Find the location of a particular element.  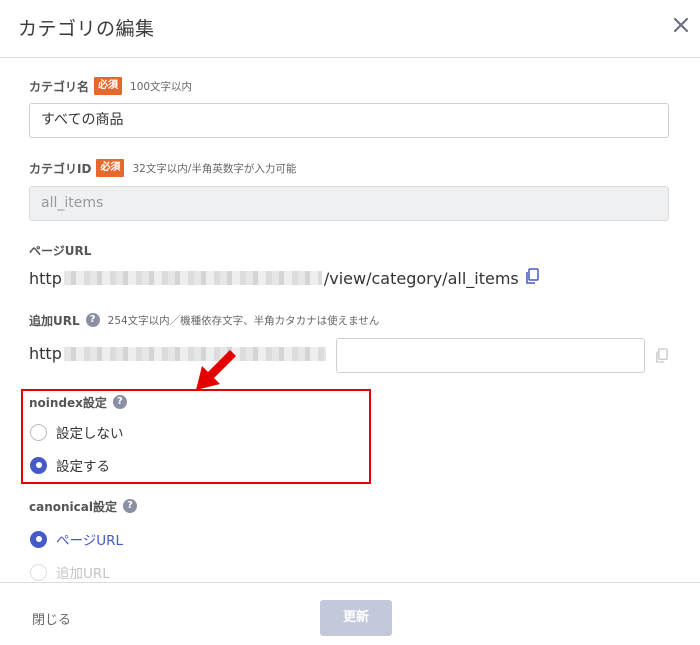

noindex-option-off: 設定しない is located at coordinates (77, 432).